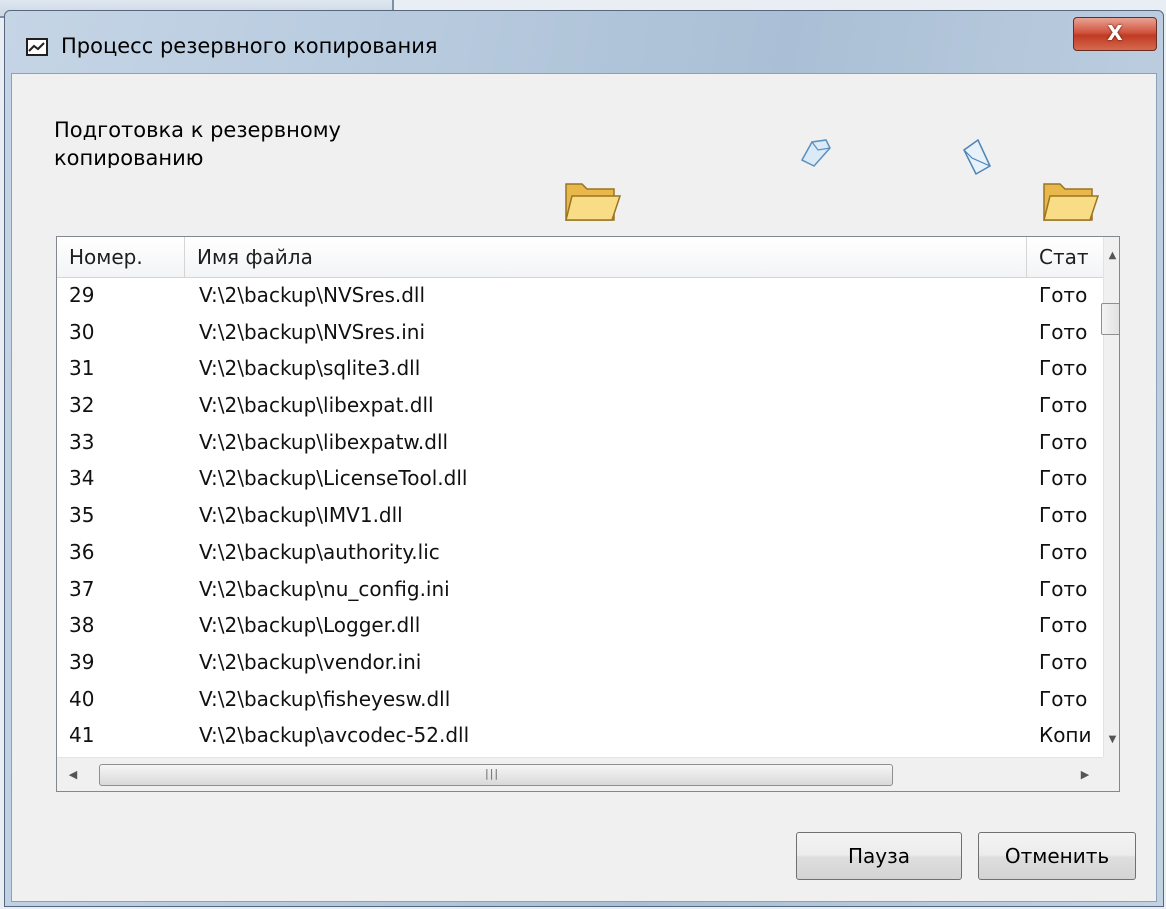 This screenshot has width=1166, height=909. What do you see at coordinates (82, 331) in the screenshot?
I see `row-number: 30` at bounding box center [82, 331].